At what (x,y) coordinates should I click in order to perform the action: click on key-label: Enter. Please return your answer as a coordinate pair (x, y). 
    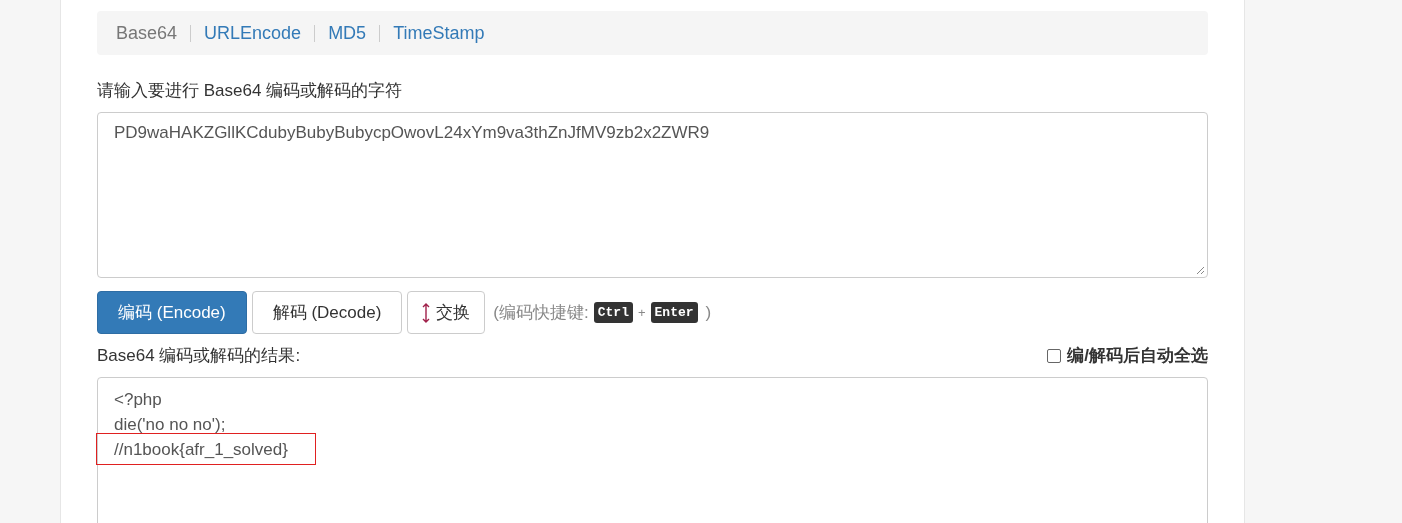
    Looking at the image, I should click on (674, 312).